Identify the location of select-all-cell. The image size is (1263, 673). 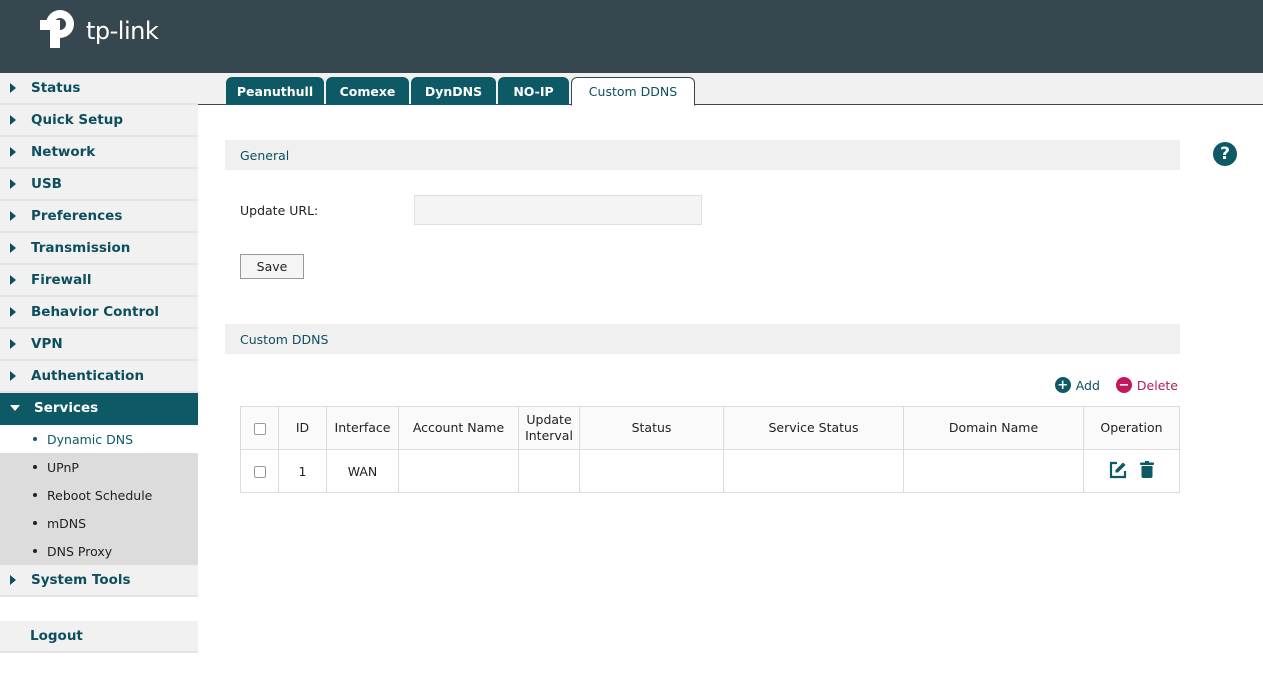
(259, 428).